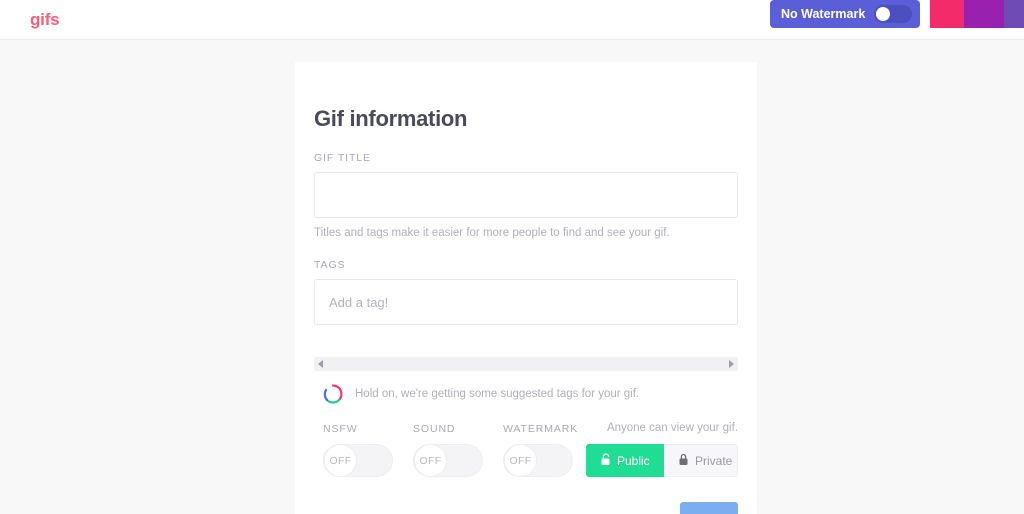  I want to click on toggle-sound: SOUND OFF, so click(448, 450).